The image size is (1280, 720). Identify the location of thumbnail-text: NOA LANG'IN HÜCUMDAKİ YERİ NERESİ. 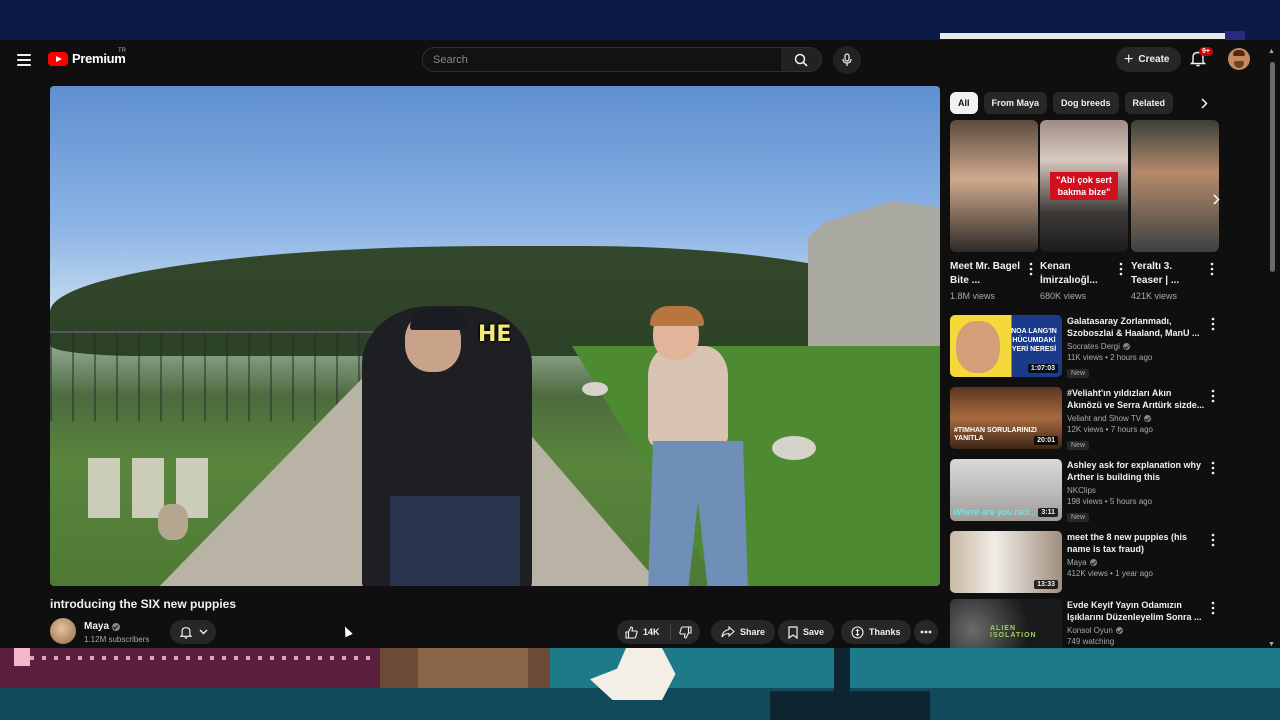
(1034, 340).